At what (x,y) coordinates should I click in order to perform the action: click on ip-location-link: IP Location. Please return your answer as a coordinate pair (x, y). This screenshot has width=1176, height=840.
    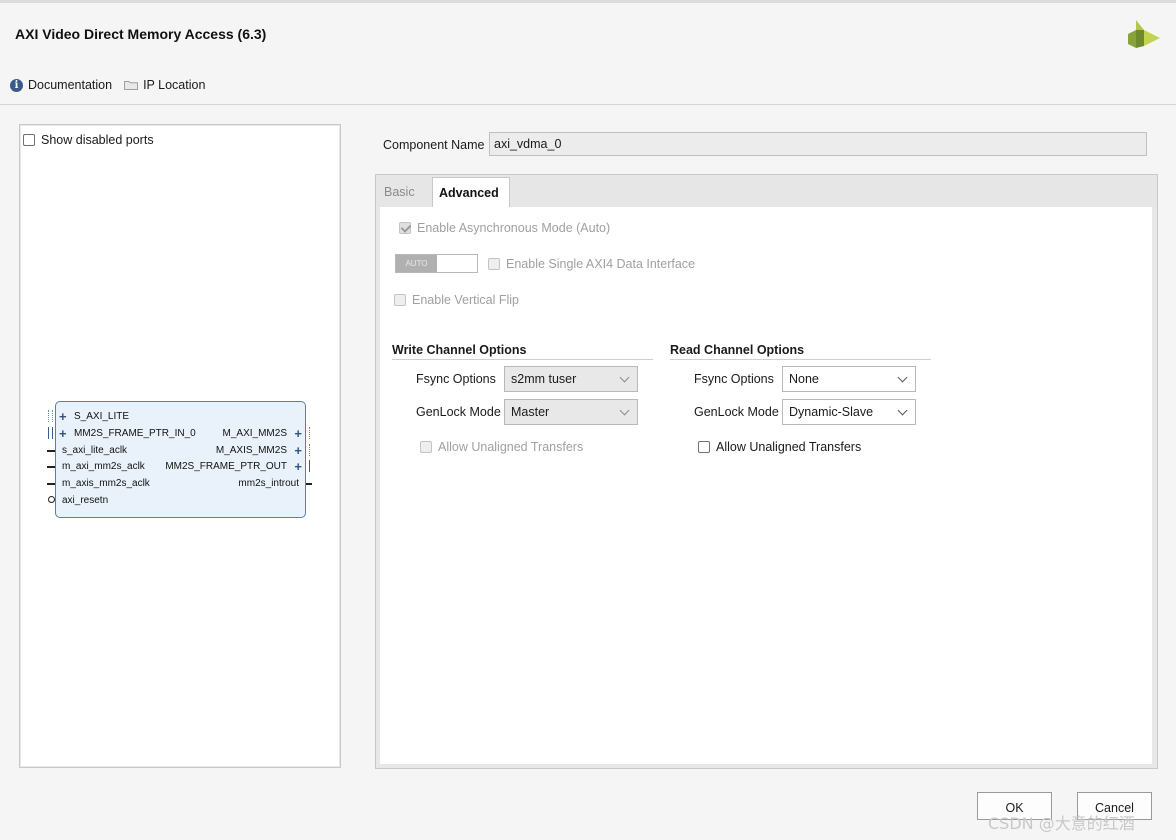
    Looking at the image, I should click on (164, 85).